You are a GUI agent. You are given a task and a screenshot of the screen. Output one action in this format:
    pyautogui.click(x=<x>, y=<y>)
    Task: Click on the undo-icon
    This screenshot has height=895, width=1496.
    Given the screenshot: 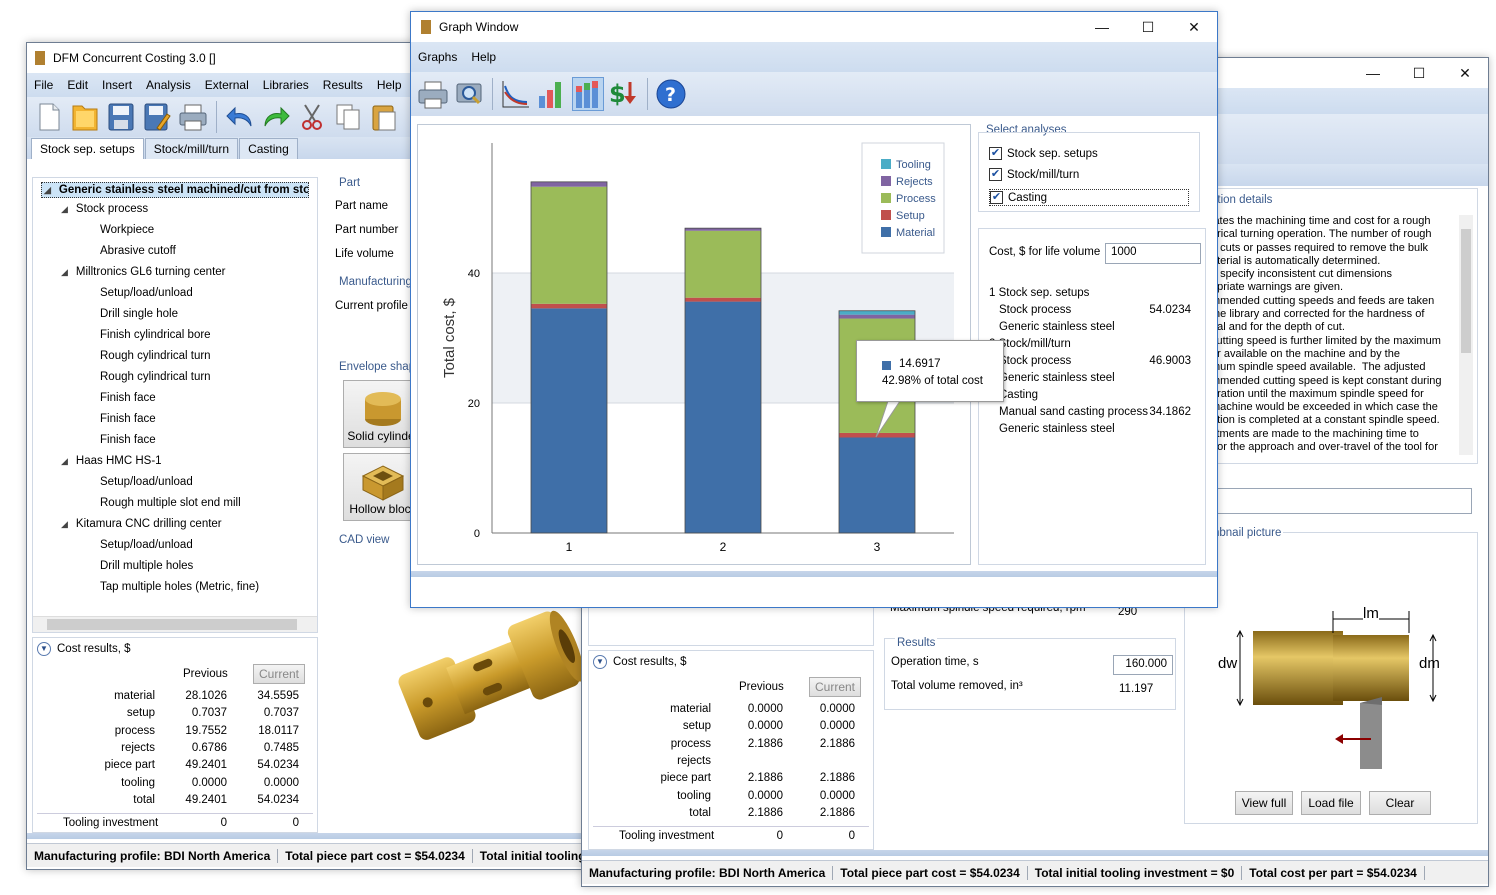 What is the action you would take?
    pyautogui.click(x=240, y=117)
    